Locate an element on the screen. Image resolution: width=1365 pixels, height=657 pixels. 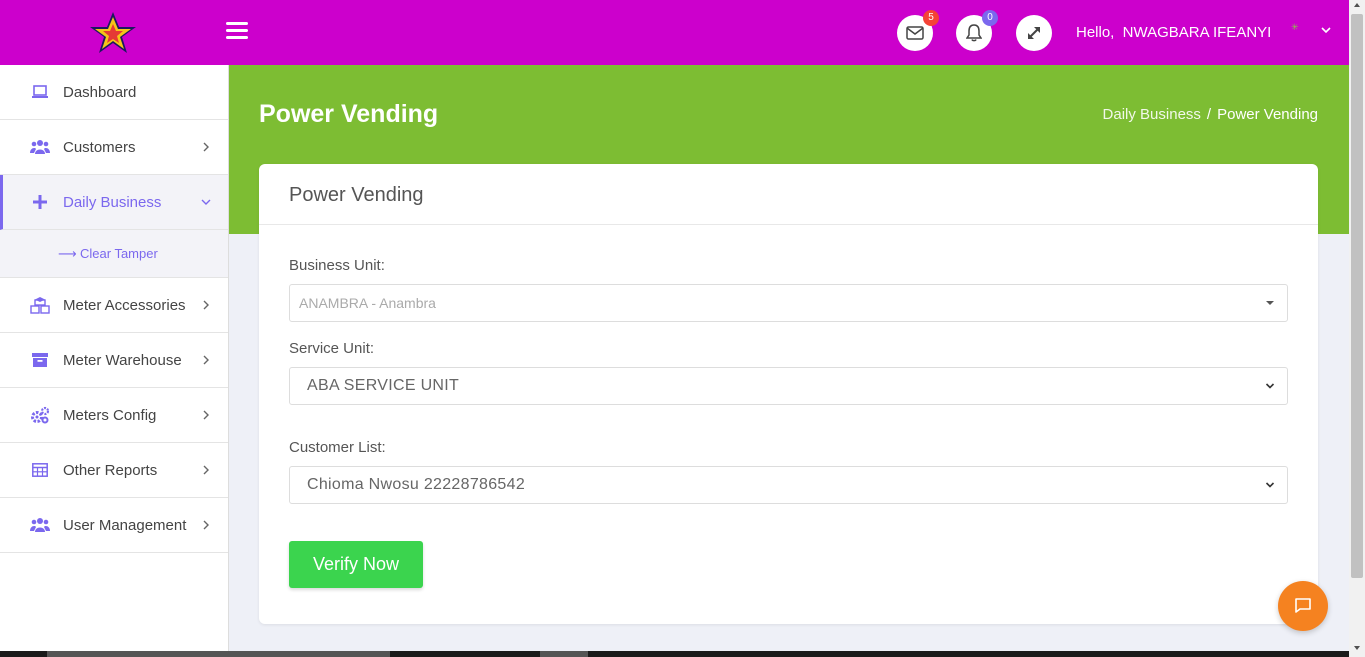
scroll-up-icon is located at coordinates (1357, 5).